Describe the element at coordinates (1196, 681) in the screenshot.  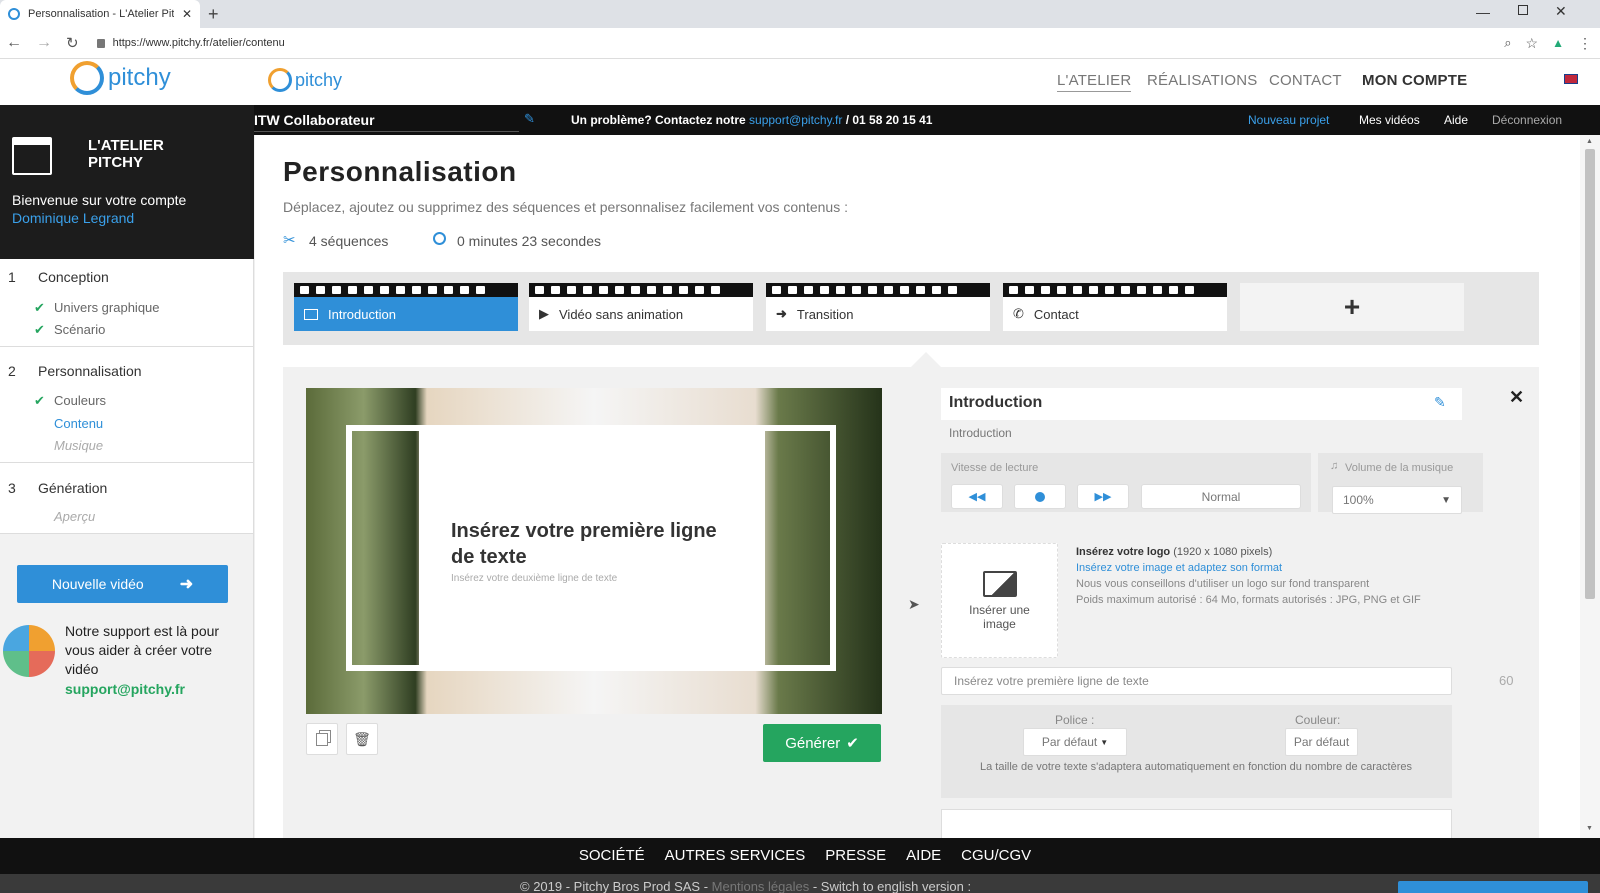
I see `text-line-1-input: Insérez votre première ligne de texte` at that location.